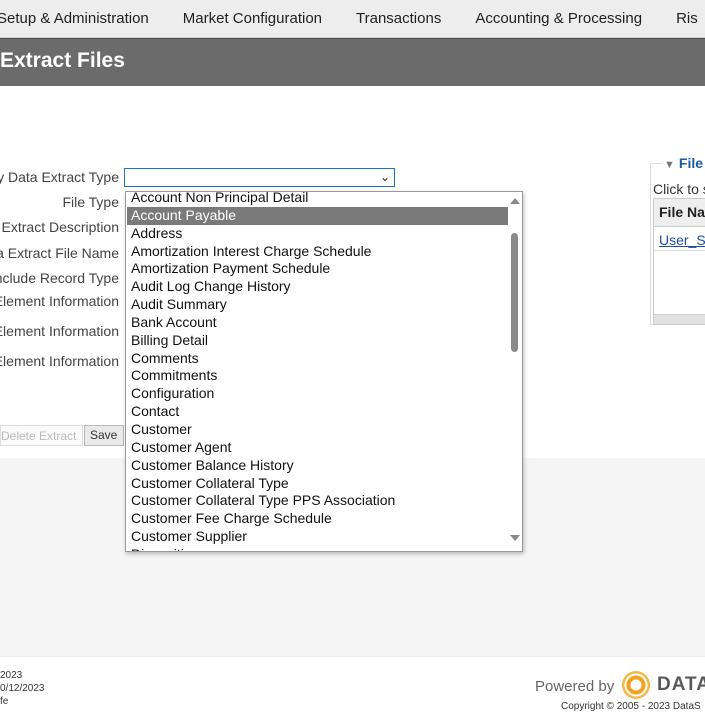 This screenshot has width=705, height=721. I want to click on label-file-type: File Type, so click(90, 202).